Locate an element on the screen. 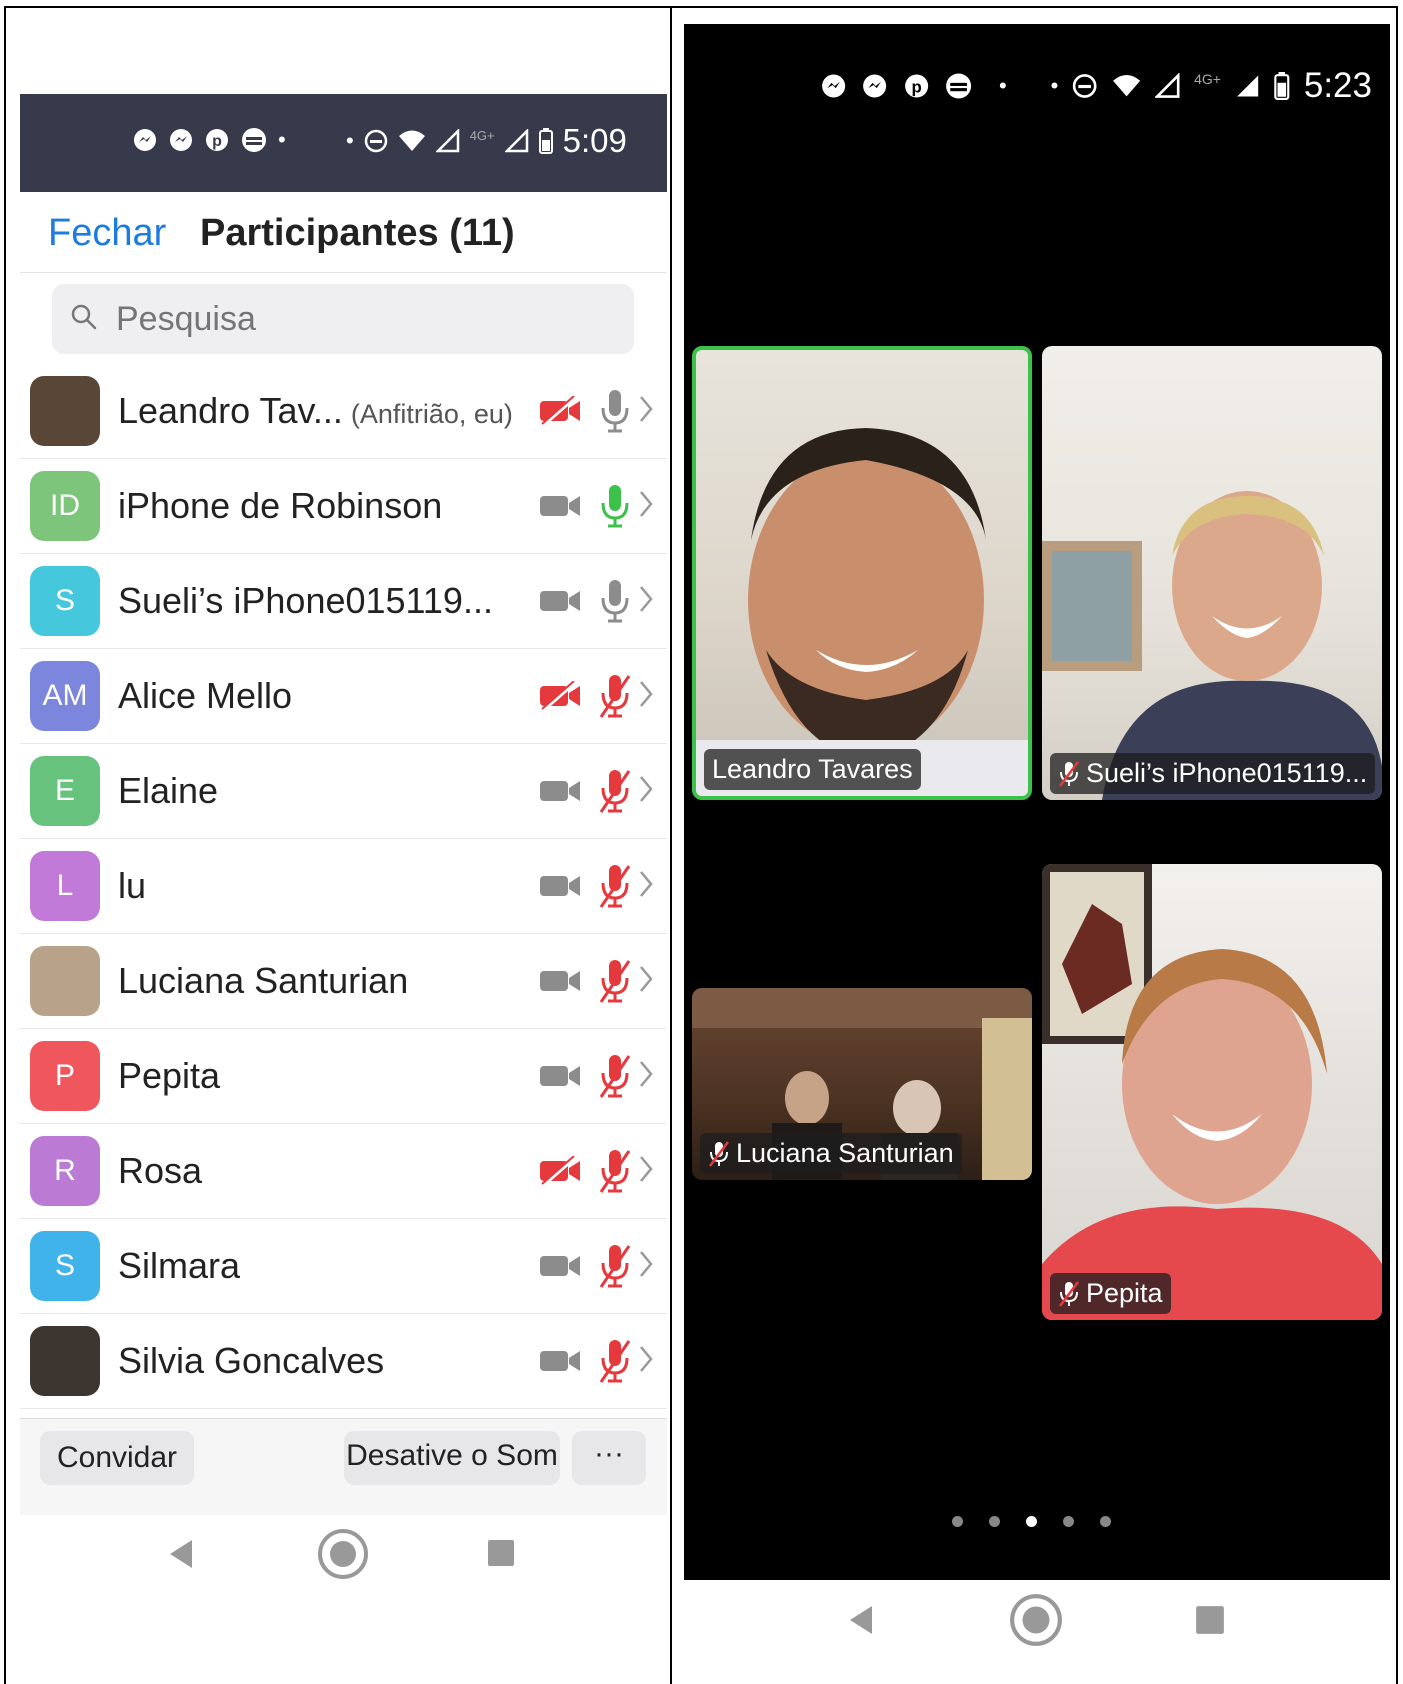  video-tile-luciana: Luciana Santurian is located at coordinates (862, 1084).